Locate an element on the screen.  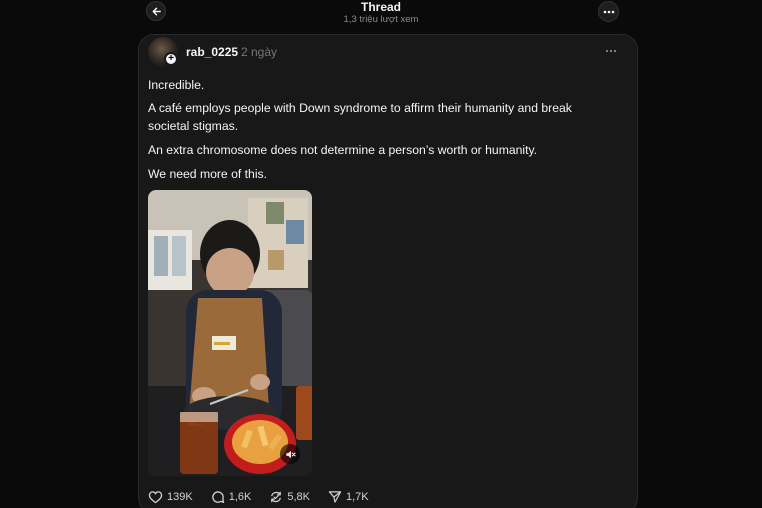
post-text-4: We need more of this. is located at coordinates (208, 174).